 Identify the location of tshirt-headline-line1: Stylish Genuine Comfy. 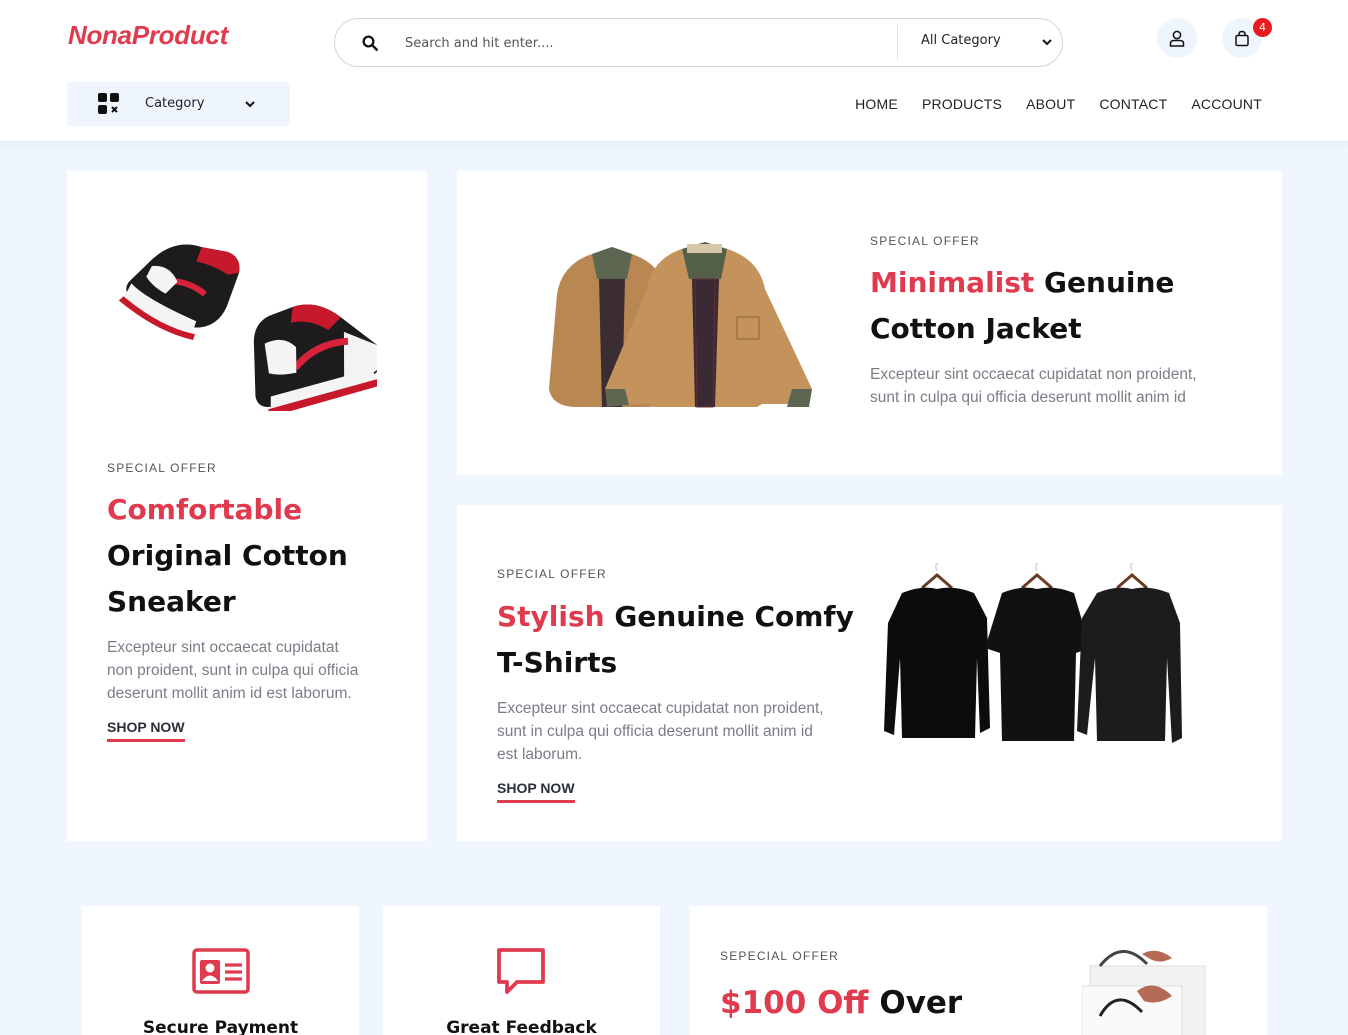
(687, 617).